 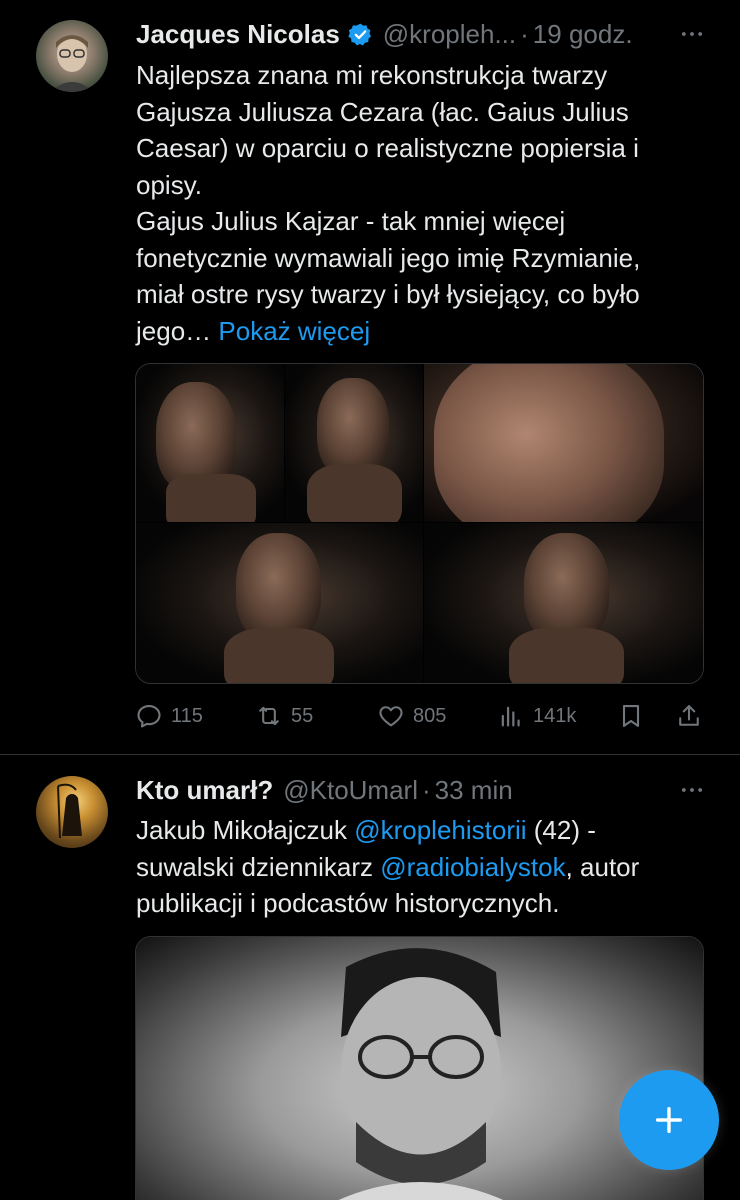 What do you see at coordinates (187, 715) in the screenshot?
I see `reply-count: 115` at bounding box center [187, 715].